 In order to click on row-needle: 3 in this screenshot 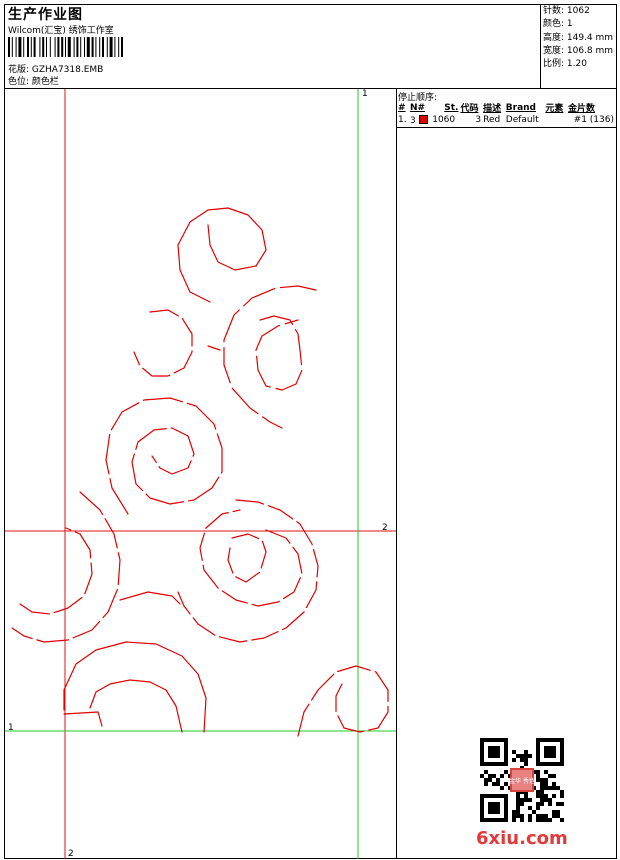, I will do `click(420, 120)`.